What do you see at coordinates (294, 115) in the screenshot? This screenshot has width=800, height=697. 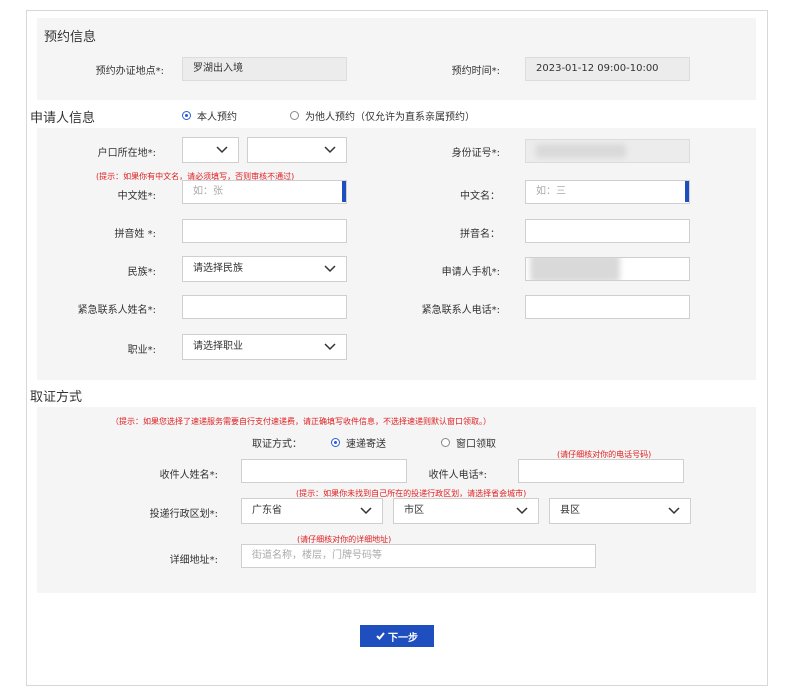 I see `radio-other-dot` at bounding box center [294, 115].